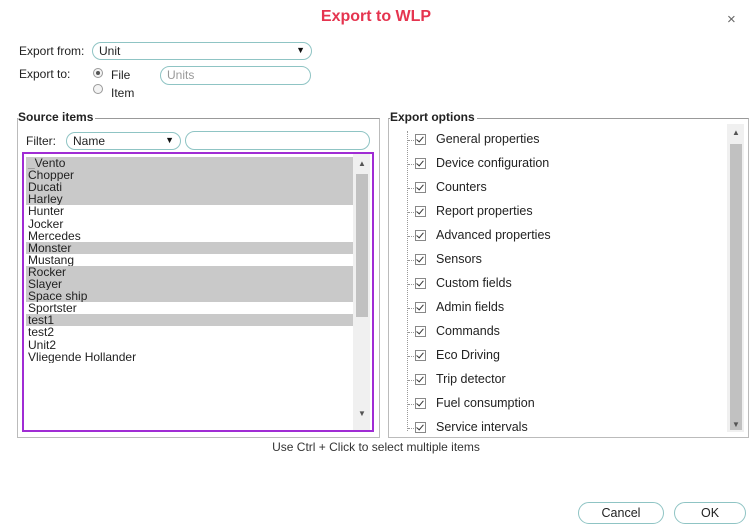 This screenshot has height=527, width=752. What do you see at coordinates (433, 117) in the screenshot?
I see `export-options-legend: Export options` at bounding box center [433, 117].